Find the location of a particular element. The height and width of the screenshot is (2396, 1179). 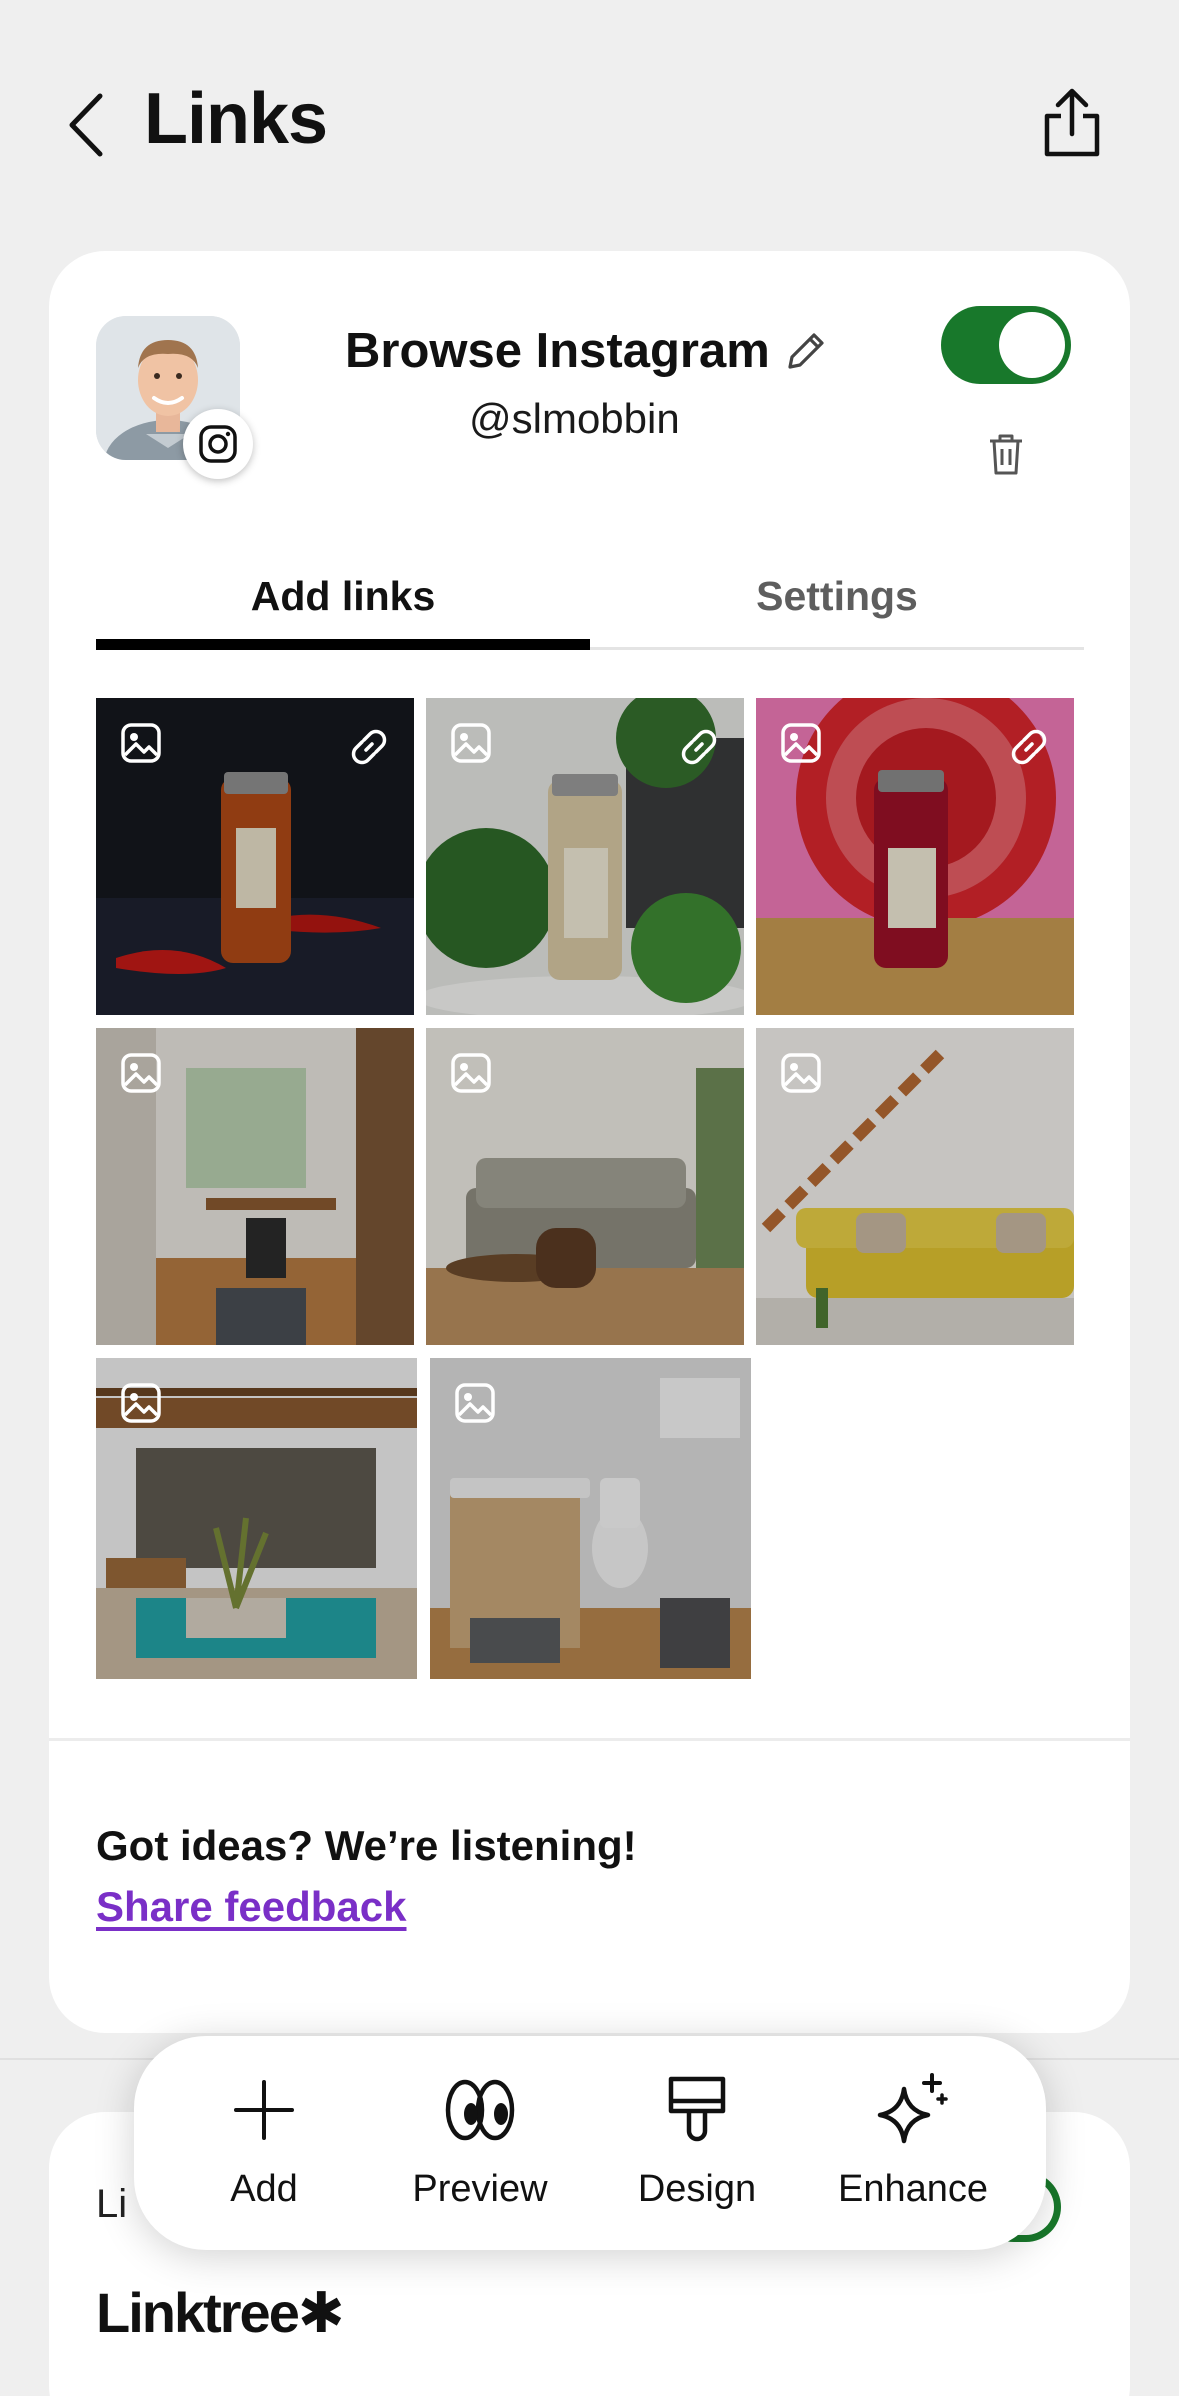

page-title: Links is located at coordinates (236, 119).